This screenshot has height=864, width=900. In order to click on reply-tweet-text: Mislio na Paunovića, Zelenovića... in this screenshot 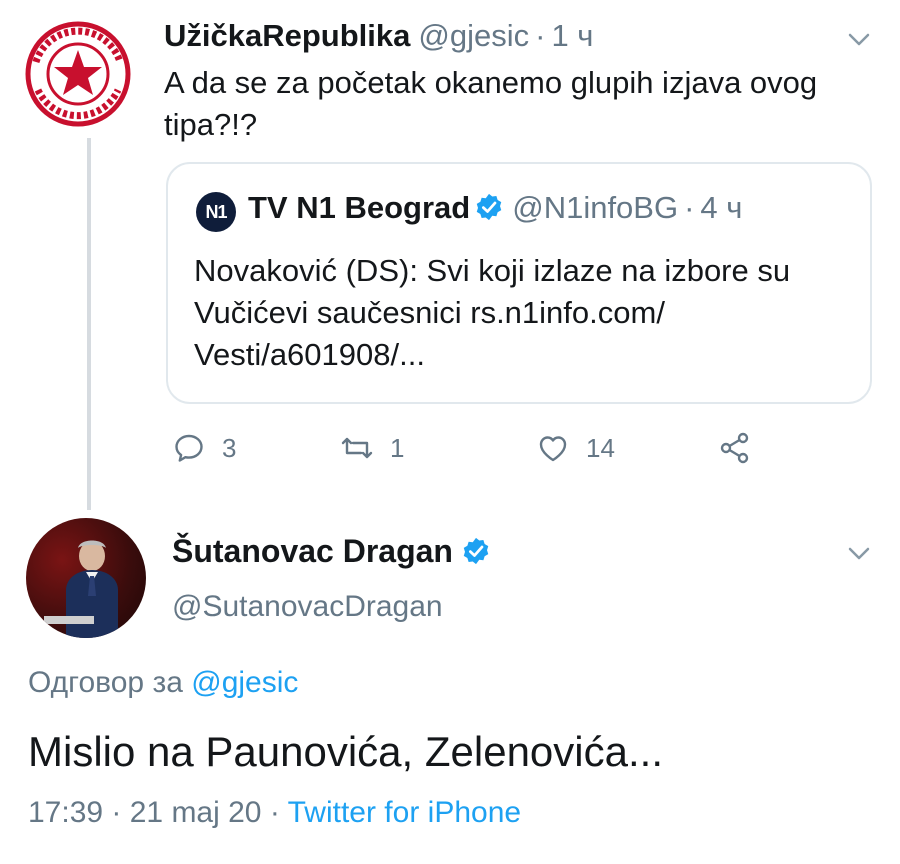, I will do `click(345, 751)`.